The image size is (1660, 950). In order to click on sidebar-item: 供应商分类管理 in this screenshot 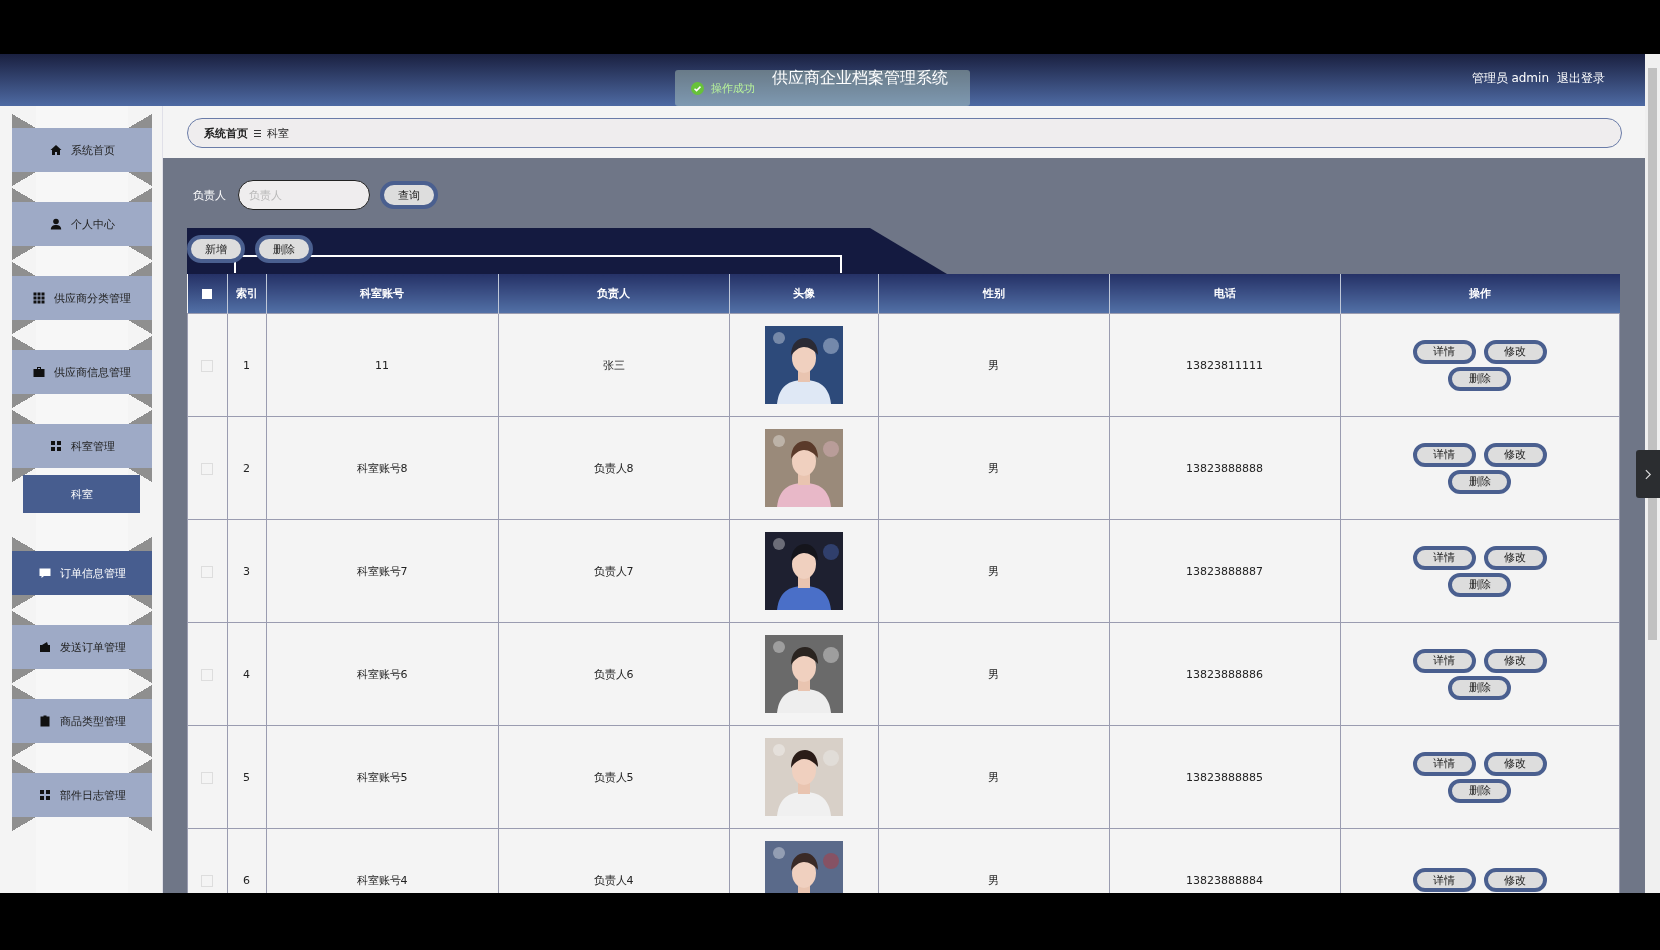, I will do `click(82, 298)`.